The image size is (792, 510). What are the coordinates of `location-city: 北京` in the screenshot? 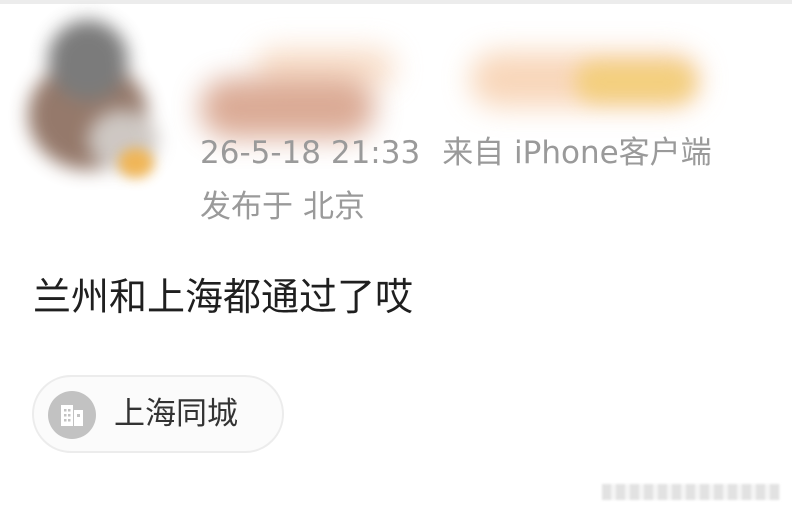 It's located at (334, 207).